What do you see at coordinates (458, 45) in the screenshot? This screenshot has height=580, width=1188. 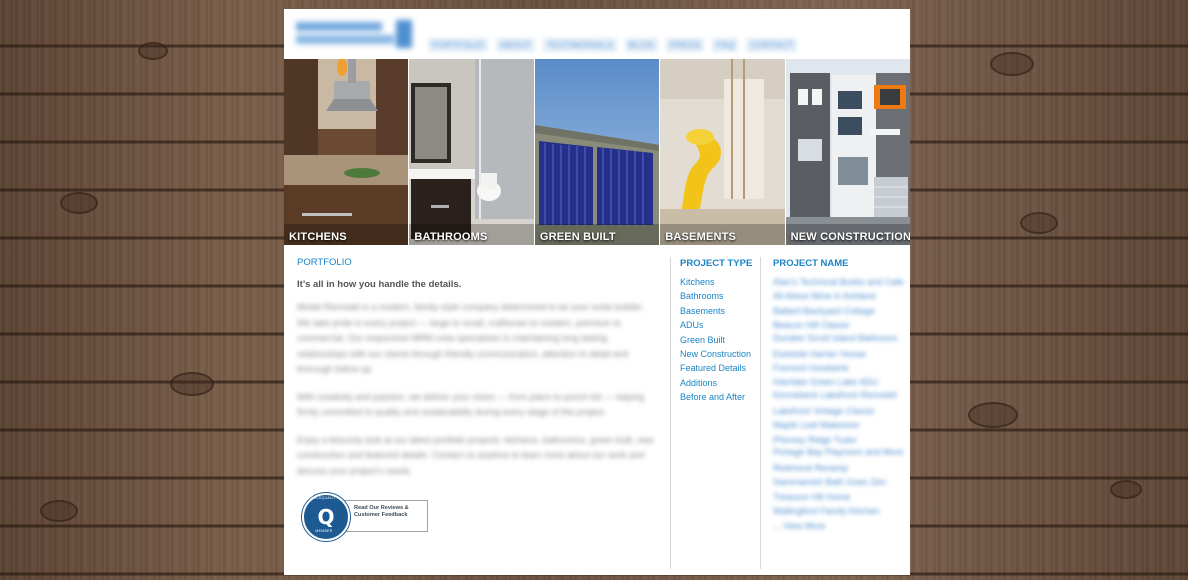 I see `nav-item-portfolio: PORTFOLIO` at bounding box center [458, 45].